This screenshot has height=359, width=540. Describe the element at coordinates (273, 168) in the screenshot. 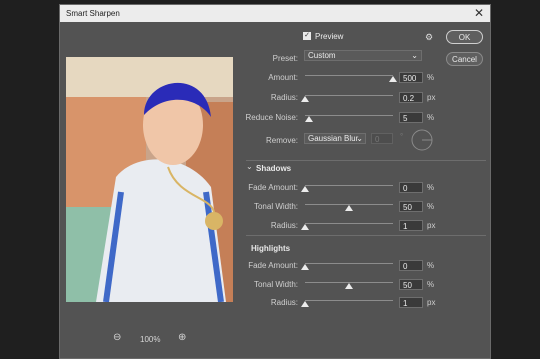

I see `shadows-section-title: Shadows` at that location.